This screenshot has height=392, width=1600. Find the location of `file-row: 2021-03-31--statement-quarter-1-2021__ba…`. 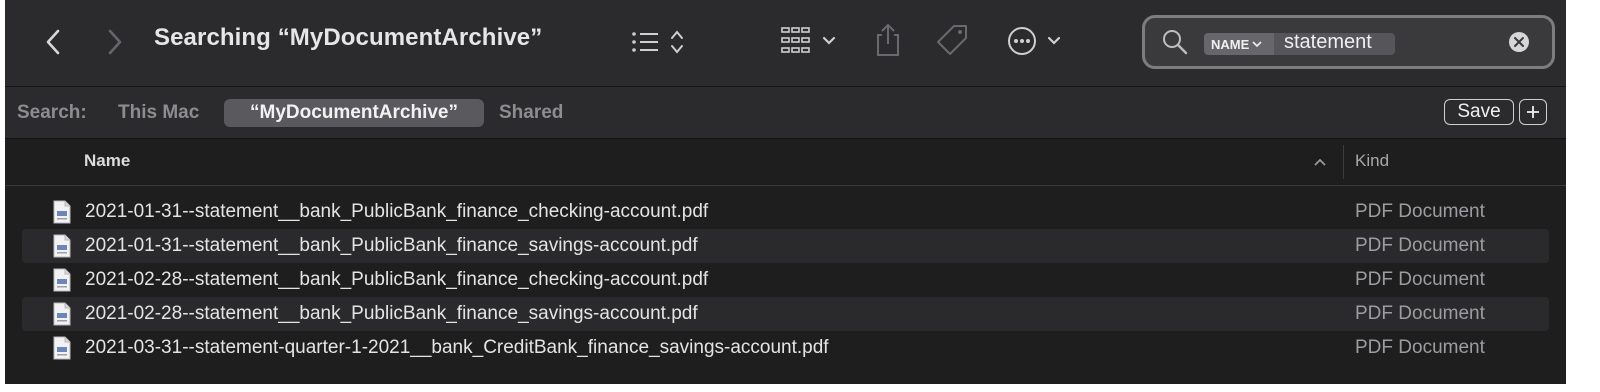

file-row: 2021-03-31--statement-quarter-1-2021__ba… is located at coordinates (785, 348).